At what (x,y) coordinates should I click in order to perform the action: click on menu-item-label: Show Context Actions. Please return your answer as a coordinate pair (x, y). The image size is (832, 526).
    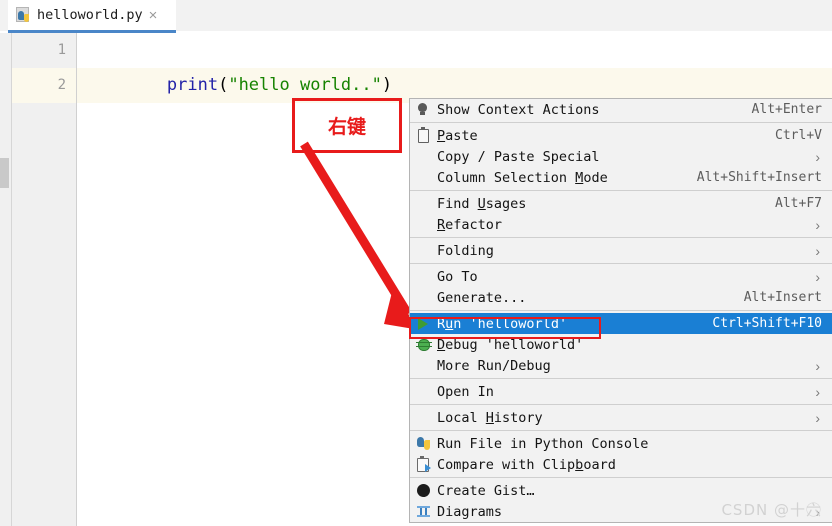
    Looking at the image, I should click on (518, 109).